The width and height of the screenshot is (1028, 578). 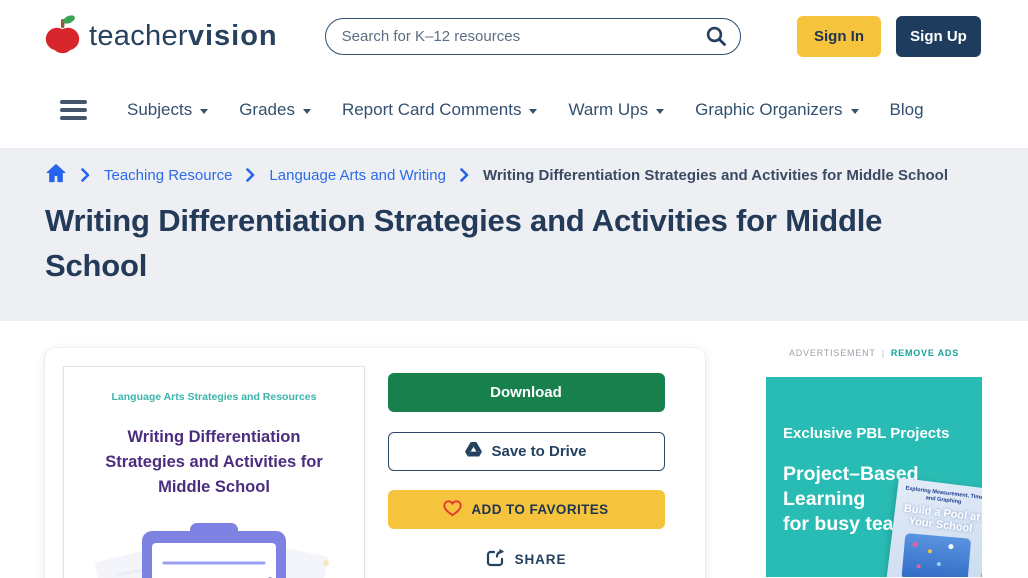 I want to click on search-input, so click(x=523, y=36).